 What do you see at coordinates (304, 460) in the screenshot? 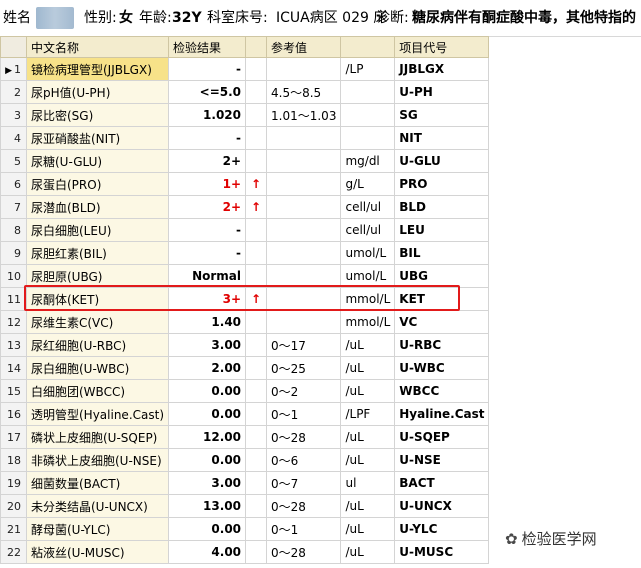
I see `reference-range-cell: 0～6` at bounding box center [304, 460].